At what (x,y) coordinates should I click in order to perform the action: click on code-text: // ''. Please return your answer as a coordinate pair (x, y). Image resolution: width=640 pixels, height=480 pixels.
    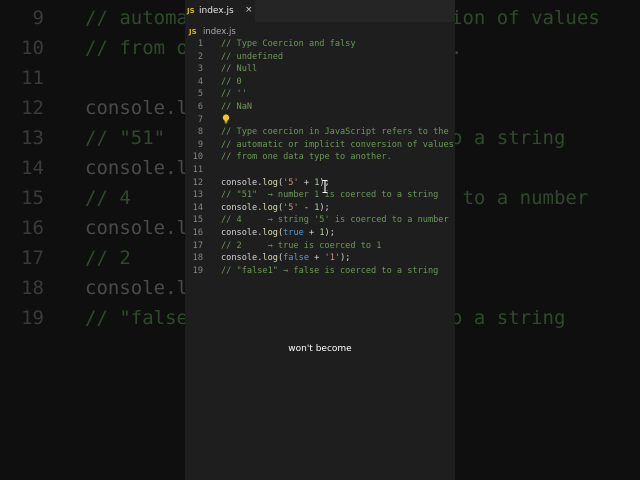
    Looking at the image, I should click on (234, 94).